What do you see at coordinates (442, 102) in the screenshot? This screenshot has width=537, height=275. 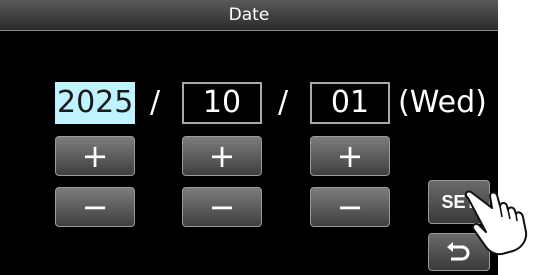 I see `weekday-label: (Wed)` at bounding box center [442, 102].